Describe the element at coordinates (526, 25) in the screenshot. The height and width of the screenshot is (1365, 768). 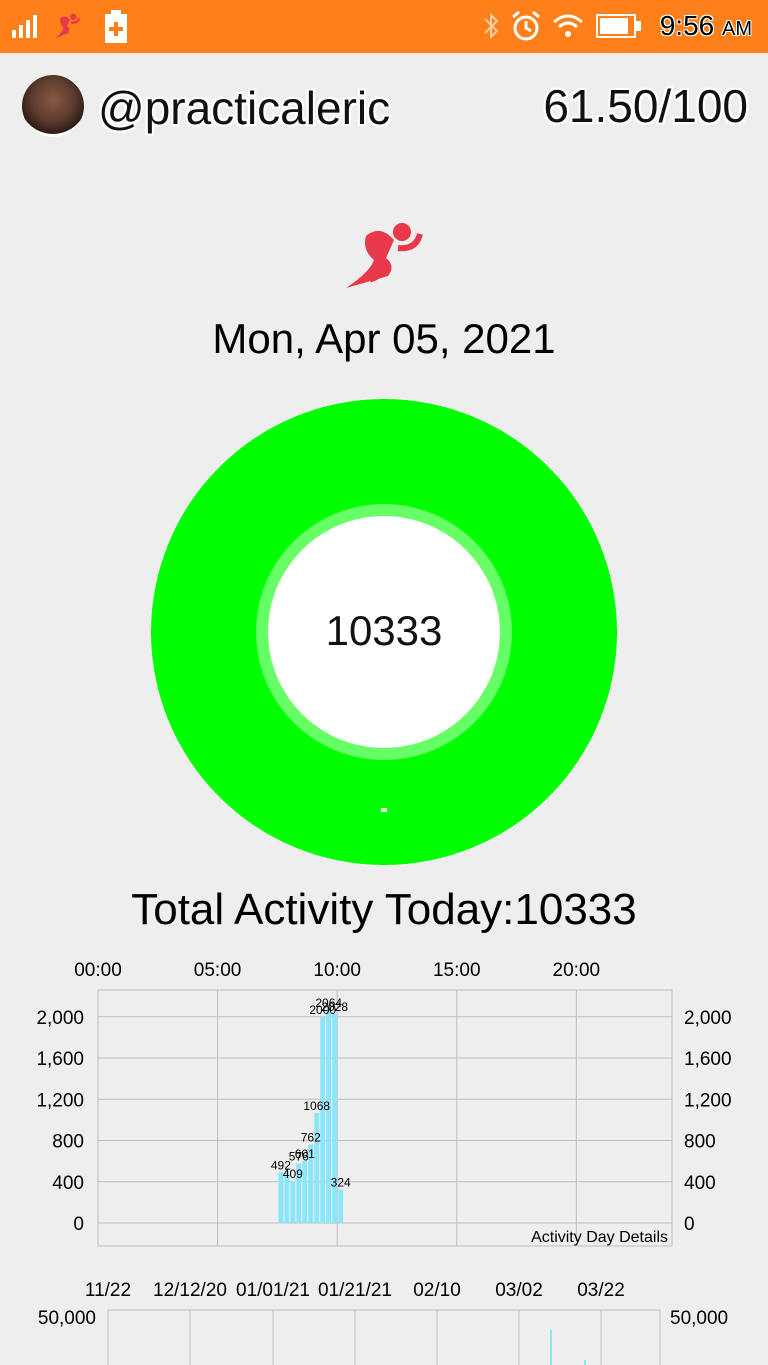
I see `alarm-icon` at that location.